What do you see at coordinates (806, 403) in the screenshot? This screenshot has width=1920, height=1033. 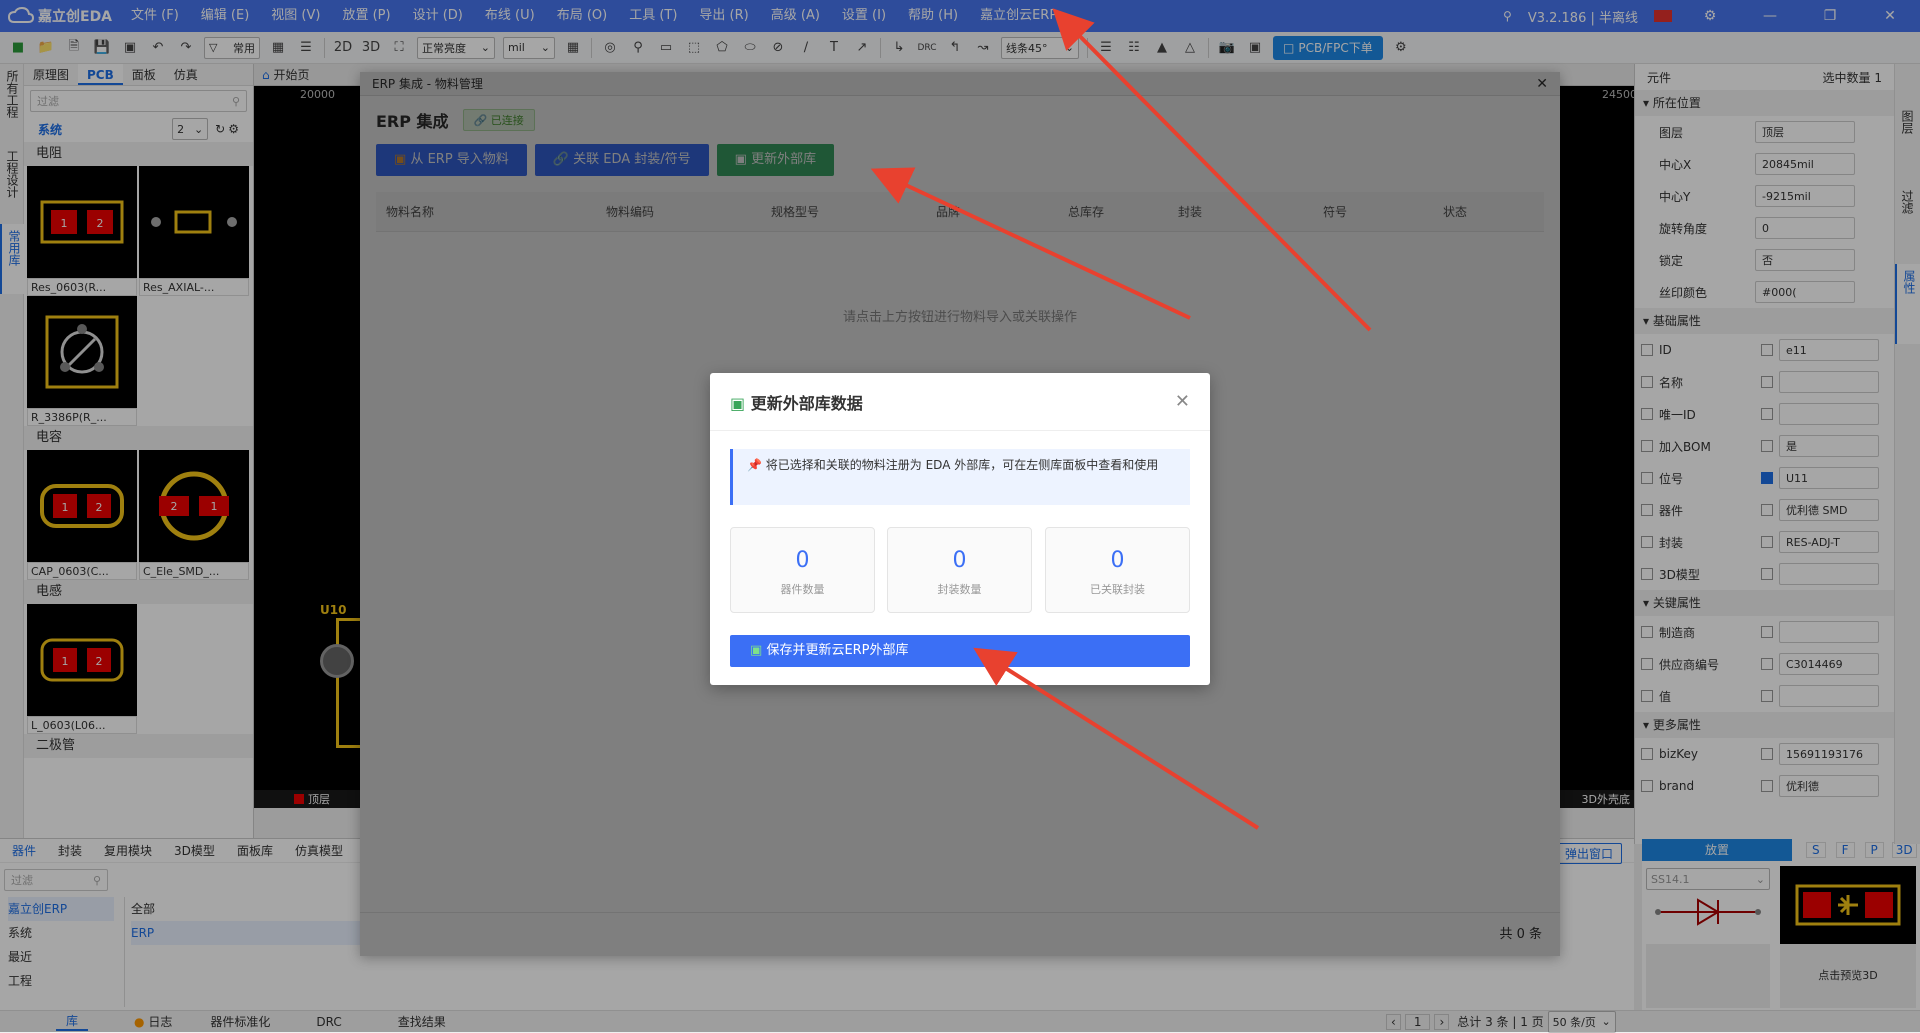 I see `dialog-title: 更新外部库数据` at bounding box center [806, 403].